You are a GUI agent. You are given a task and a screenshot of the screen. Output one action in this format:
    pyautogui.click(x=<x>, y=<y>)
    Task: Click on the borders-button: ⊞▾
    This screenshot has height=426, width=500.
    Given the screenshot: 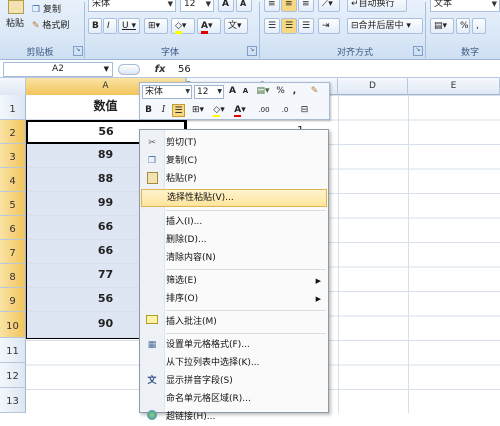 What is the action you would take?
    pyautogui.click(x=156, y=26)
    